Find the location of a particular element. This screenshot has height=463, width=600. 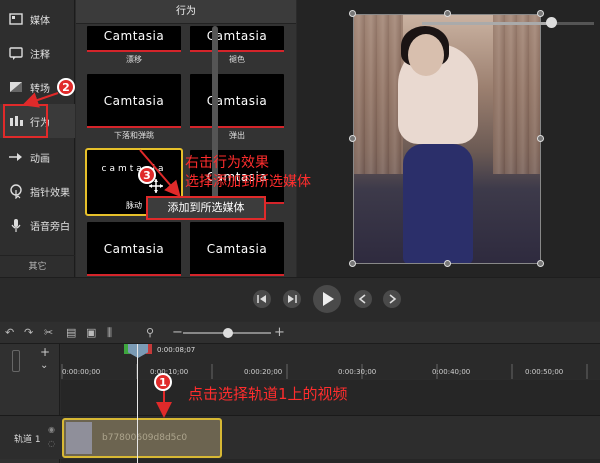

step-badge-1: 1 is located at coordinates (163, 382).